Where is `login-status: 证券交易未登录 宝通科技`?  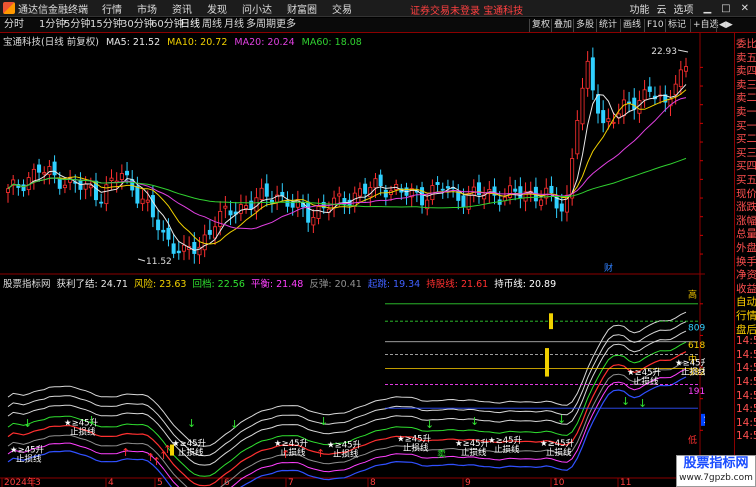
login-status: 证券交易未登录 宝通科技 is located at coordinates (466, 9).